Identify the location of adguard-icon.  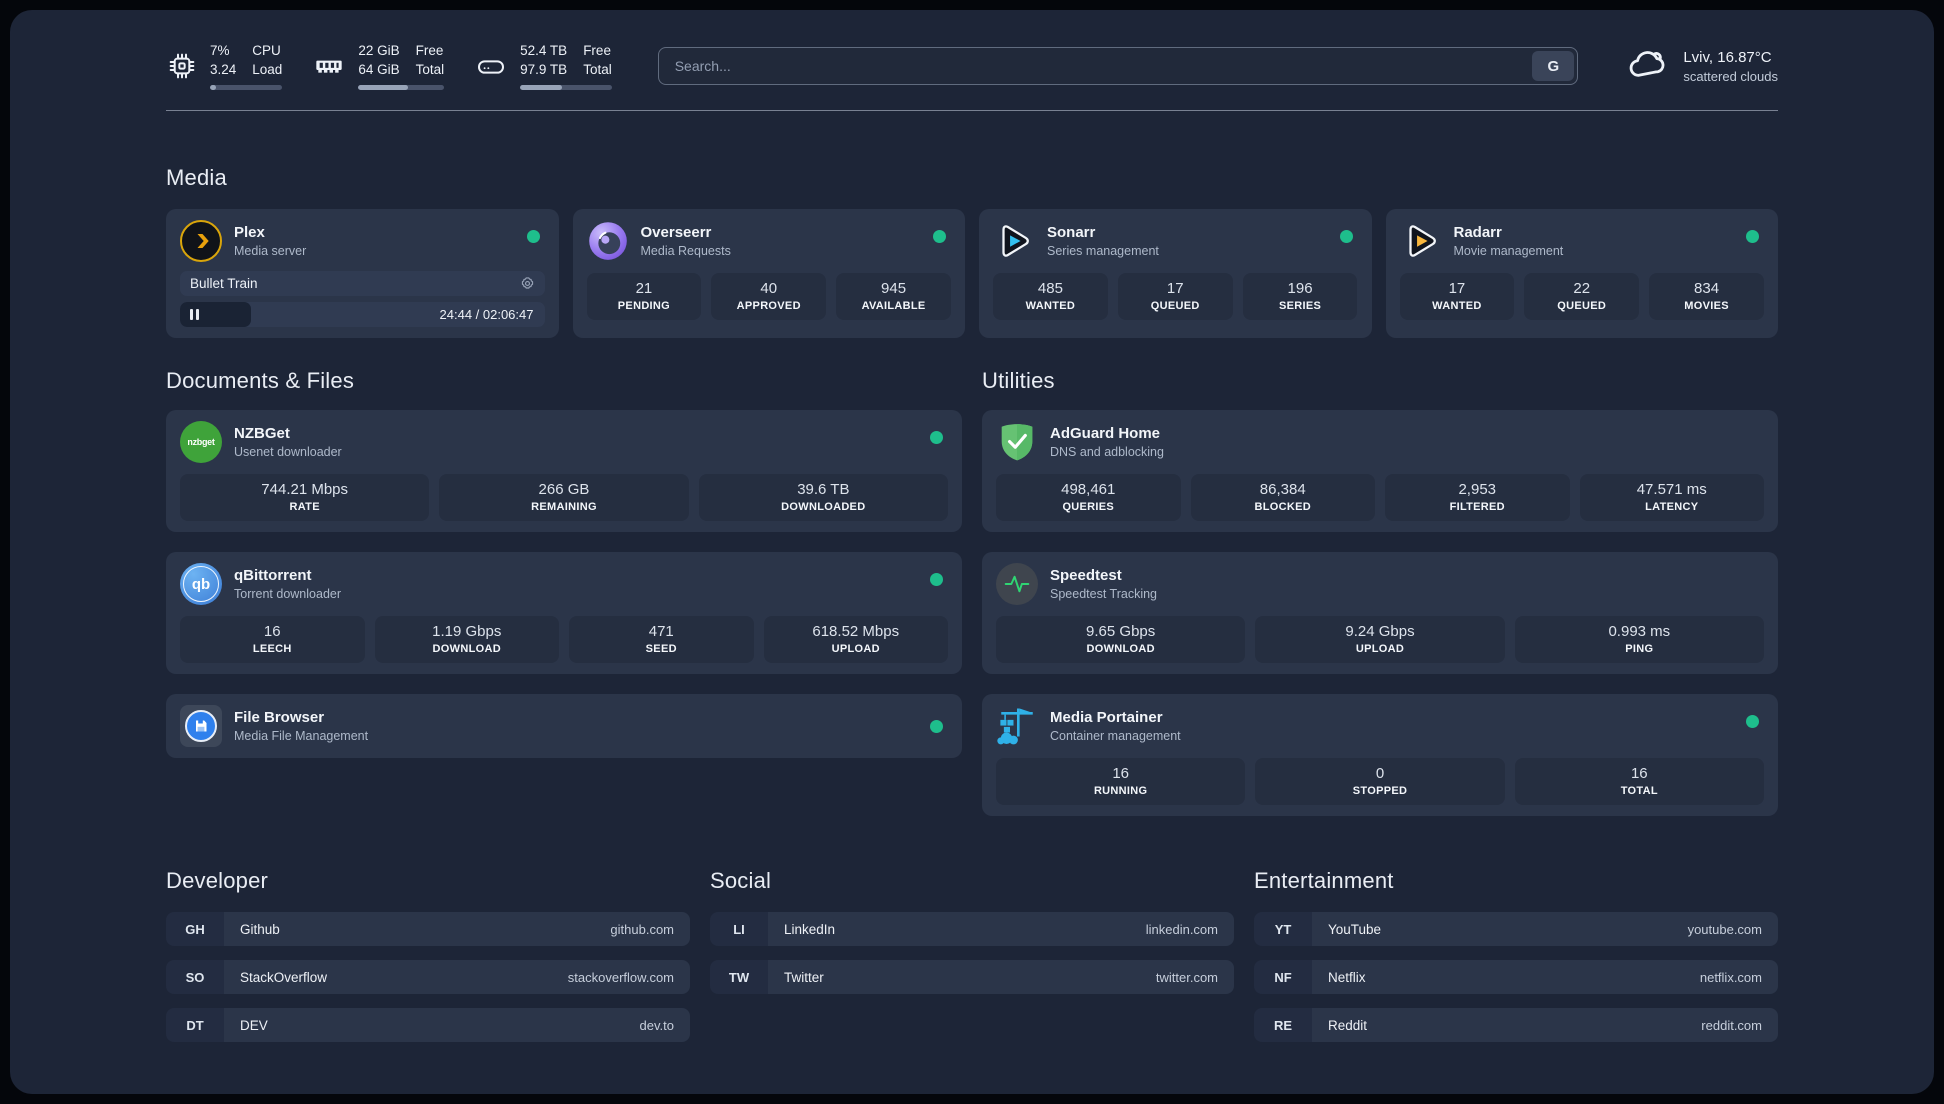
(1017, 442).